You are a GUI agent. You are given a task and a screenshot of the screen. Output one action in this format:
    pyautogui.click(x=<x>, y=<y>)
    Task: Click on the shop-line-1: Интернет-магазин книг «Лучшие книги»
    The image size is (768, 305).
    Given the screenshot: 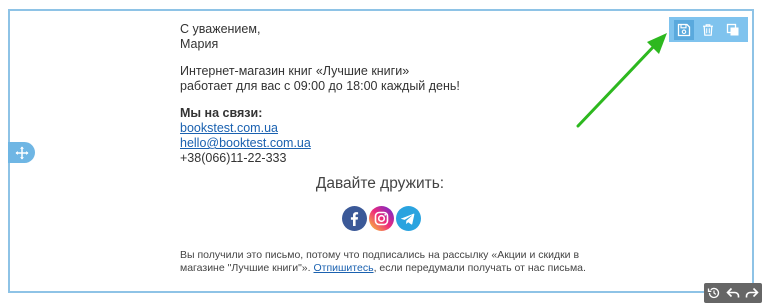 What is the action you would take?
    pyautogui.click(x=295, y=71)
    